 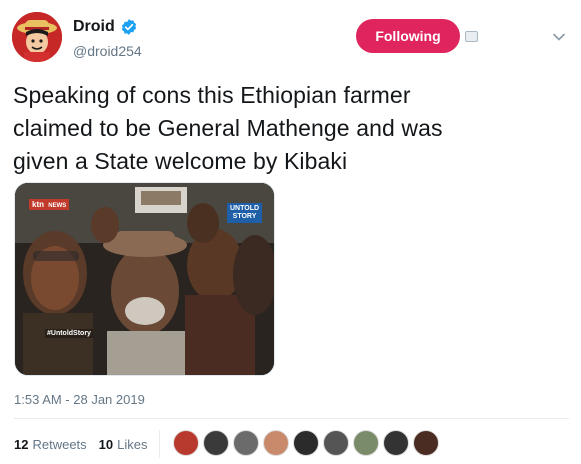 I want to click on tweet-text-line: Speaking of cons this Ethiopian farmer, so click(x=212, y=95).